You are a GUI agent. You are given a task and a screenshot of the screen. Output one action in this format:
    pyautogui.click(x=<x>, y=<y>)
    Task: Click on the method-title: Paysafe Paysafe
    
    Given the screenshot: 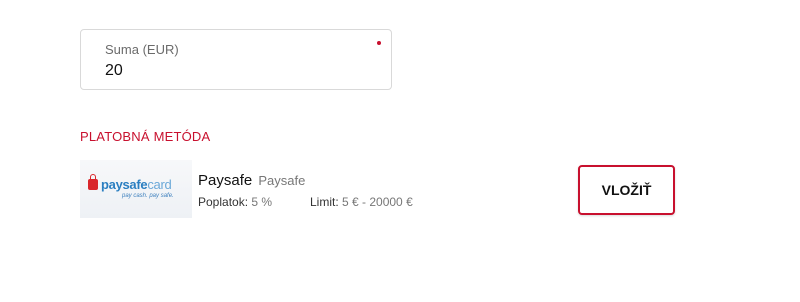 What is the action you would take?
    pyautogui.click(x=251, y=180)
    